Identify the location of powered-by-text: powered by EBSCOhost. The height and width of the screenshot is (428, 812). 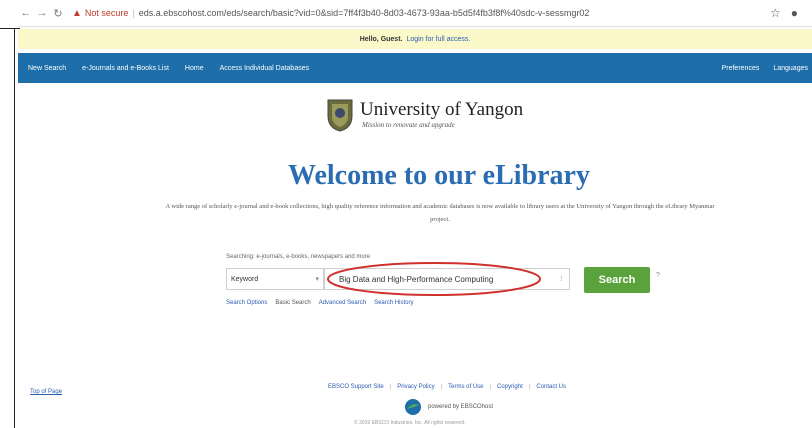
(461, 407).